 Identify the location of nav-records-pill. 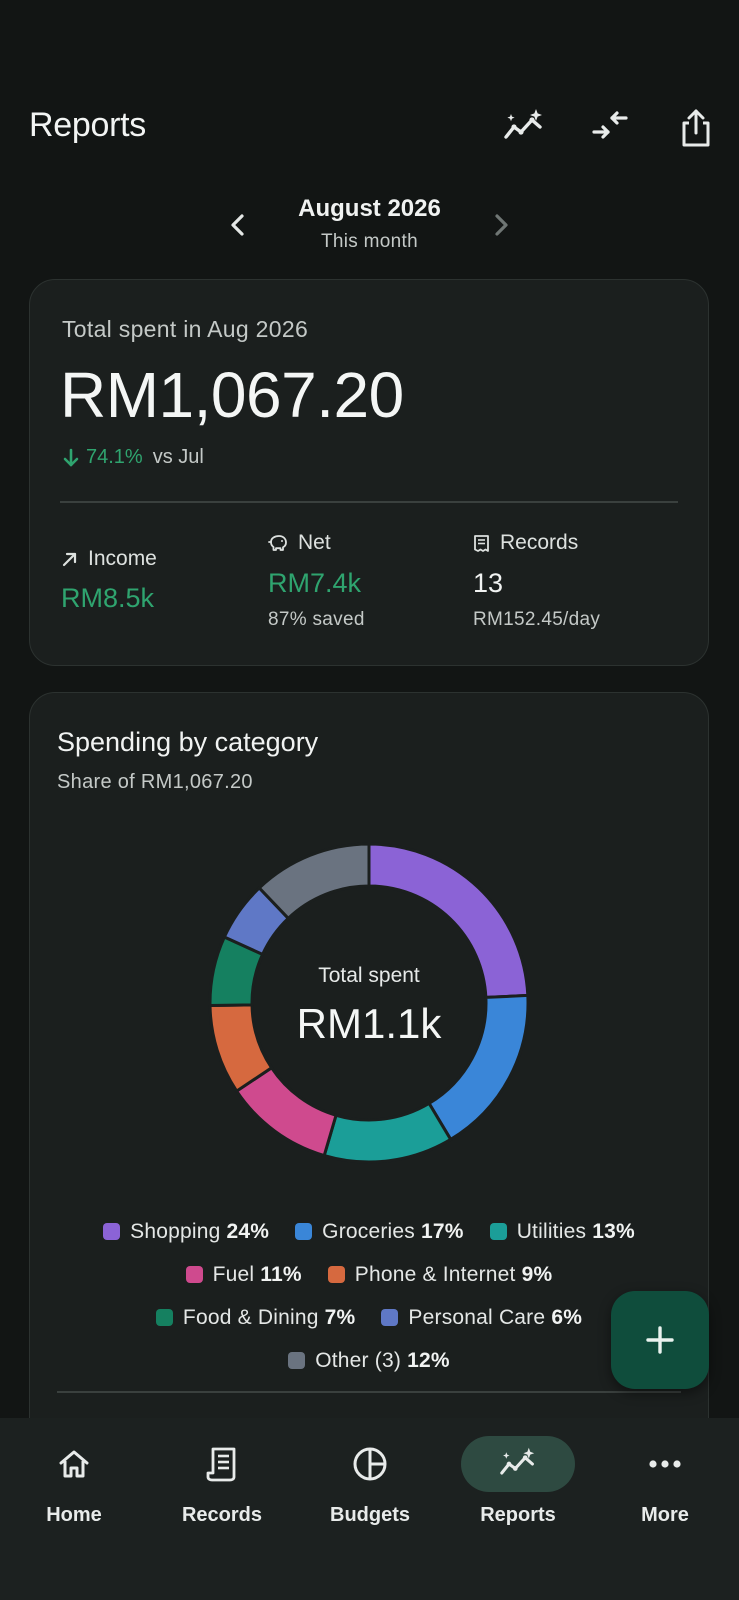
(222, 1464).